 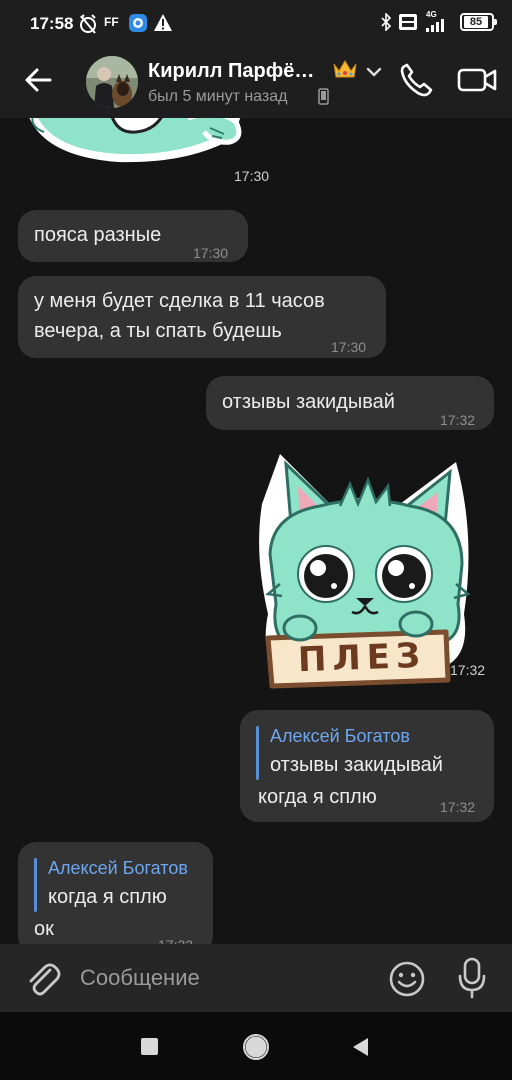 What do you see at coordinates (256, 24) in the screenshot?
I see `status-bar: 17:58 FF 4G 85` at bounding box center [256, 24].